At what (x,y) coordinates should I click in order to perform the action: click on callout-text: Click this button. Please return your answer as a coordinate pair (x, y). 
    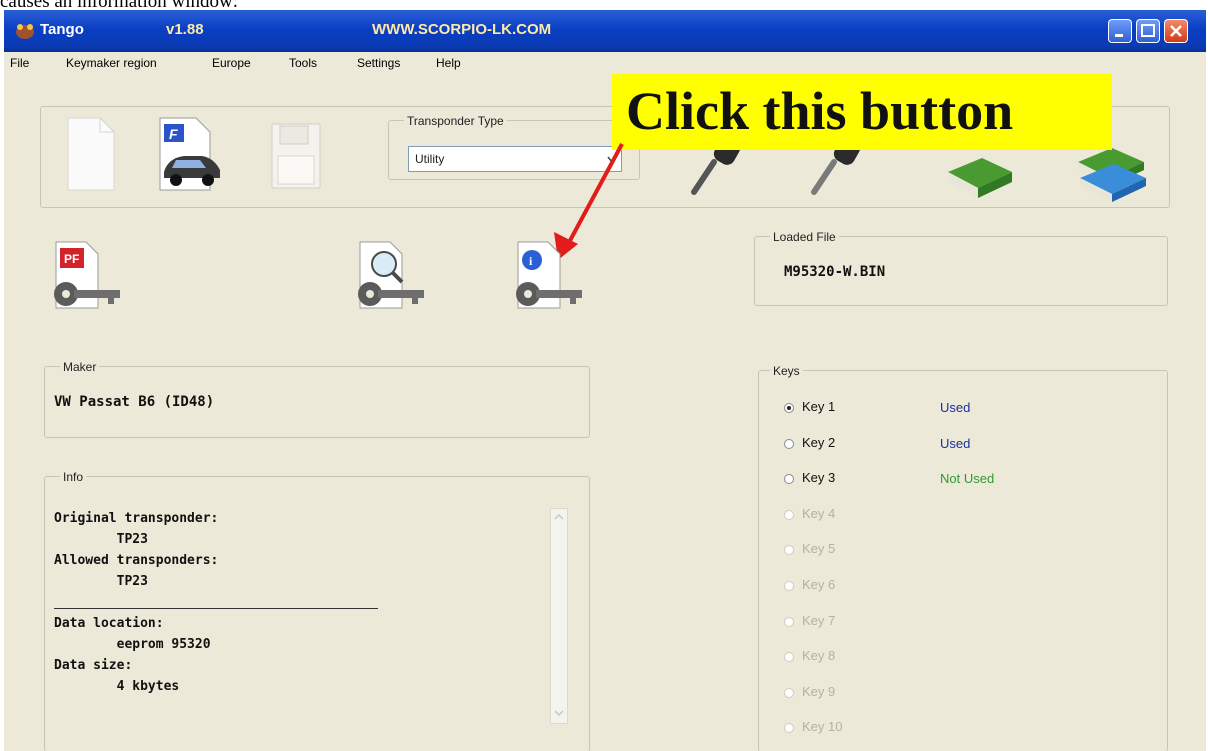
    Looking at the image, I should click on (820, 111).